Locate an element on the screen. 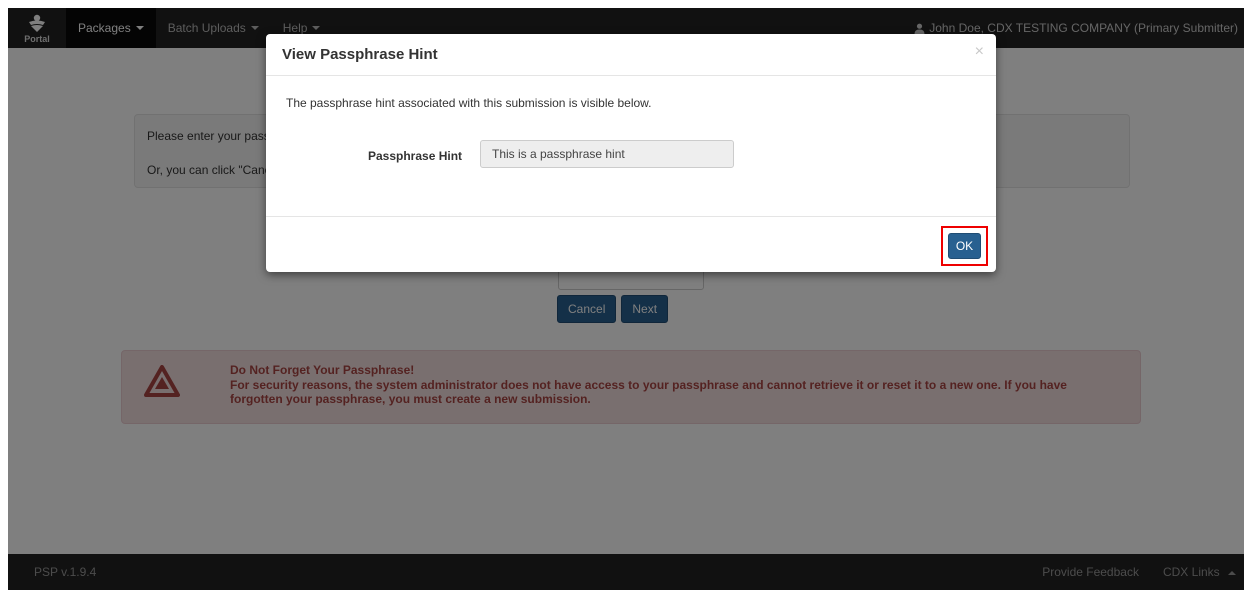  passphrase-hint-field: This is a passphrase hint is located at coordinates (607, 154).